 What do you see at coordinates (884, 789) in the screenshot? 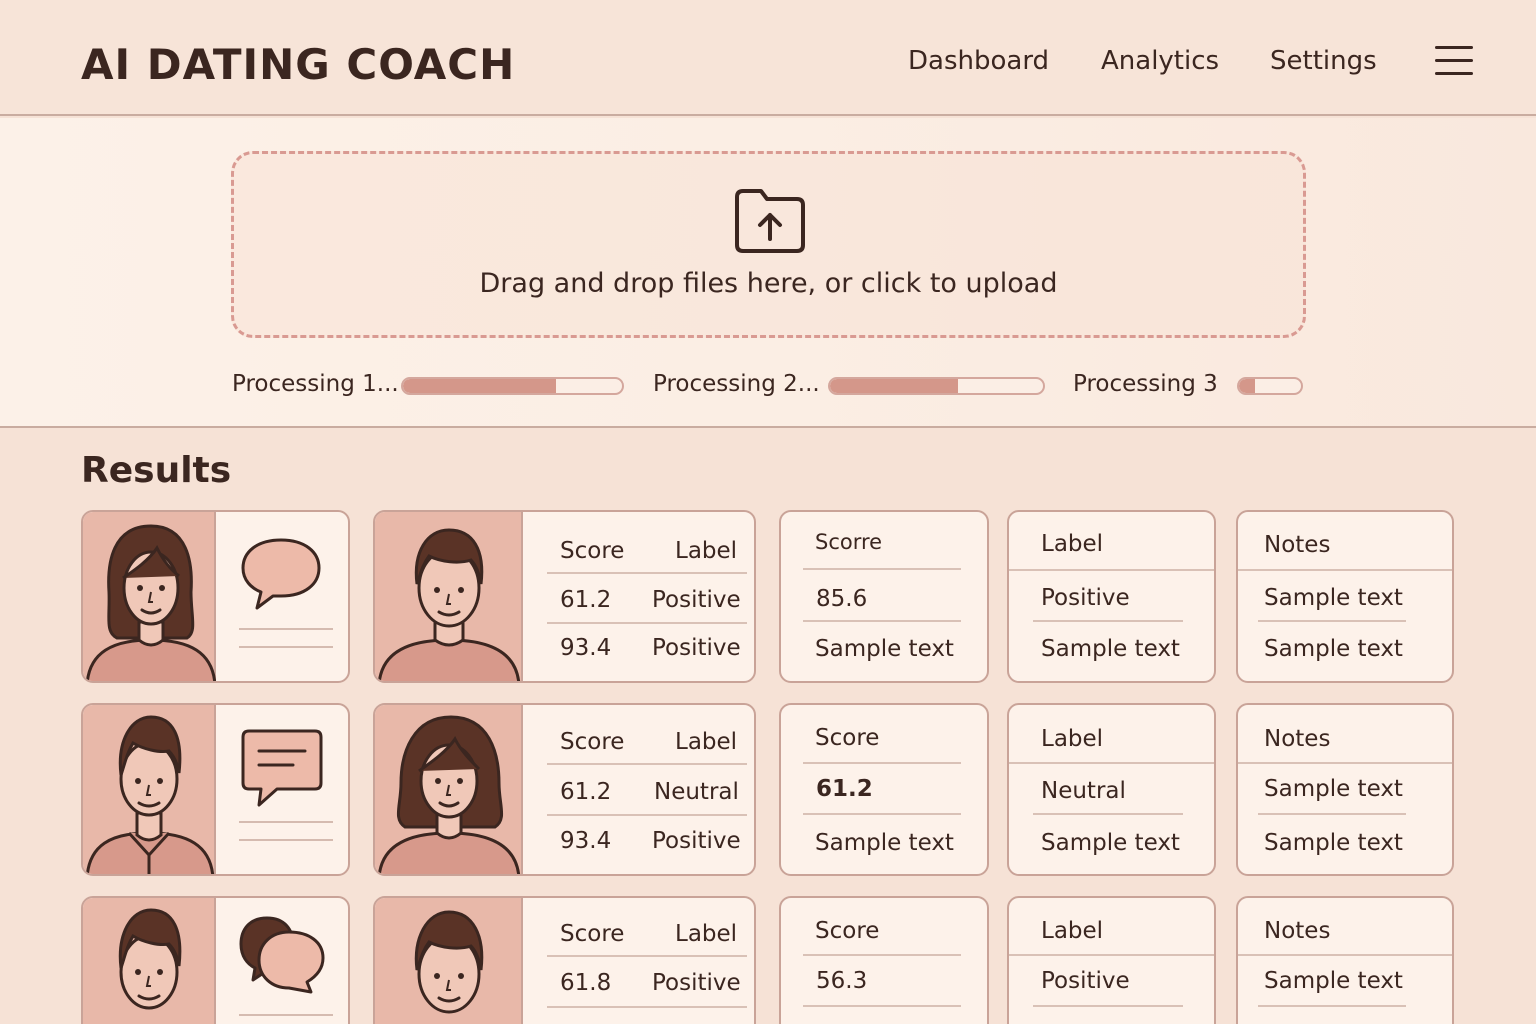
I see `score-card: Score 61.2 Sample text` at bounding box center [884, 789].